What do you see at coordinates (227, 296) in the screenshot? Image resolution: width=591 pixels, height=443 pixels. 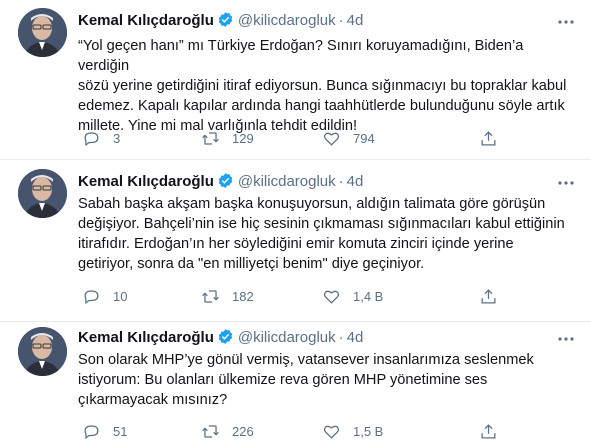 I see `retweet-button: 182` at bounding box center [227, 296].